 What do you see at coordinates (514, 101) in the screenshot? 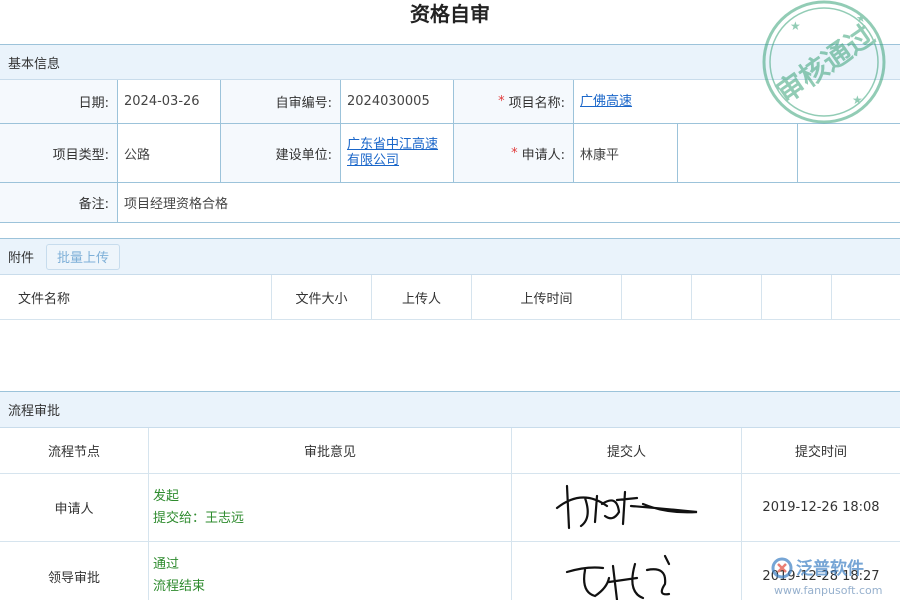
I see `project-label: * 项目名称:` at bounding box center [514, 101].